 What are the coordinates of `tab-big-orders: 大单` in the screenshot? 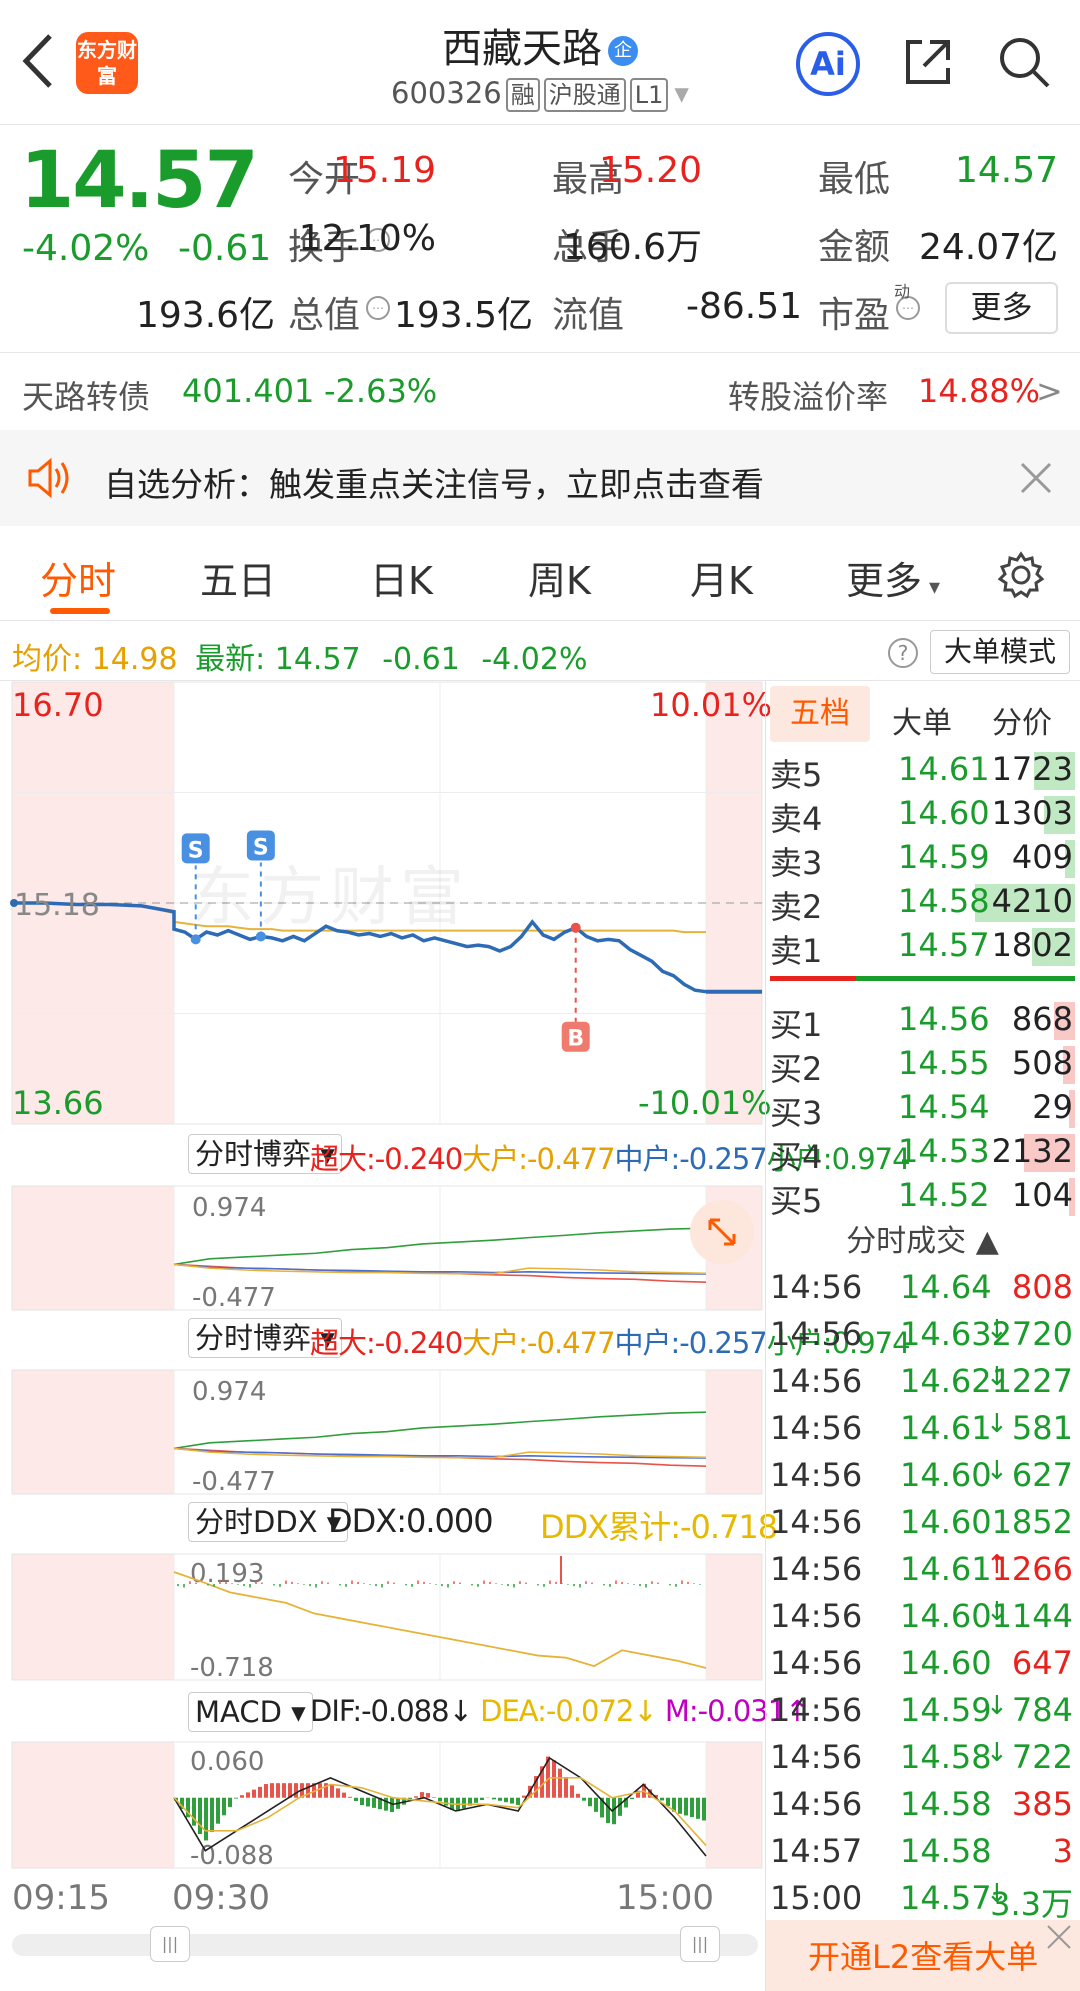 It's located at (922, 720).